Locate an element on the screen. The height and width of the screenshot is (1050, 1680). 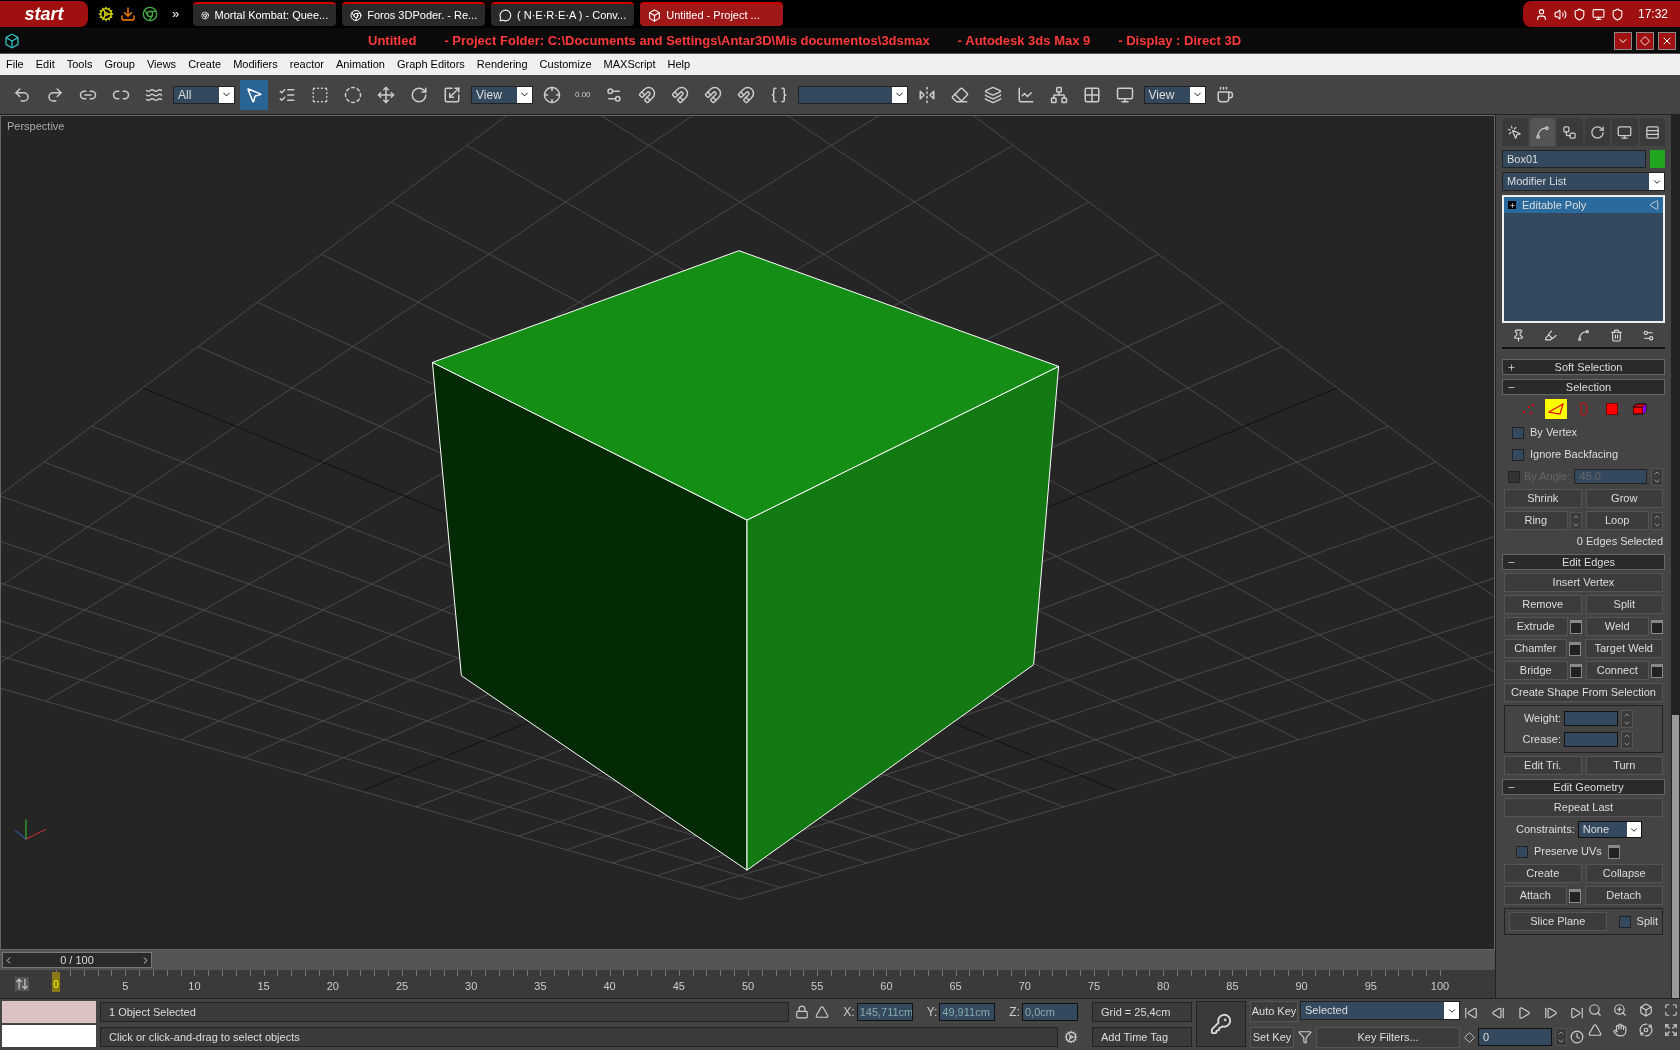
constraints-dropdown: None is located at coordinates (1609, 829).